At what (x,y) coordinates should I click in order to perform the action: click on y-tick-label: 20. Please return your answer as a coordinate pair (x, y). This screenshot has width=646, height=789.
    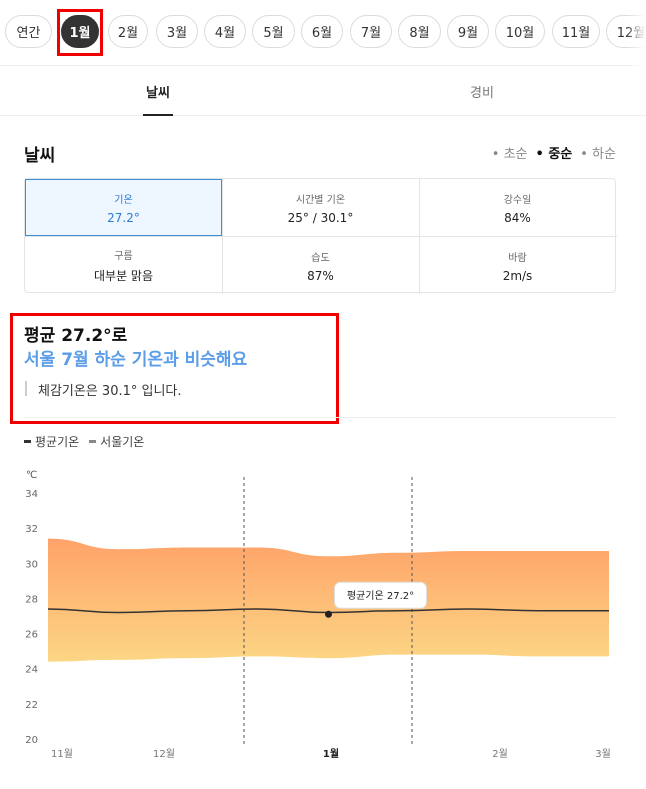
    Looking at the image, I should click on (31, 740).